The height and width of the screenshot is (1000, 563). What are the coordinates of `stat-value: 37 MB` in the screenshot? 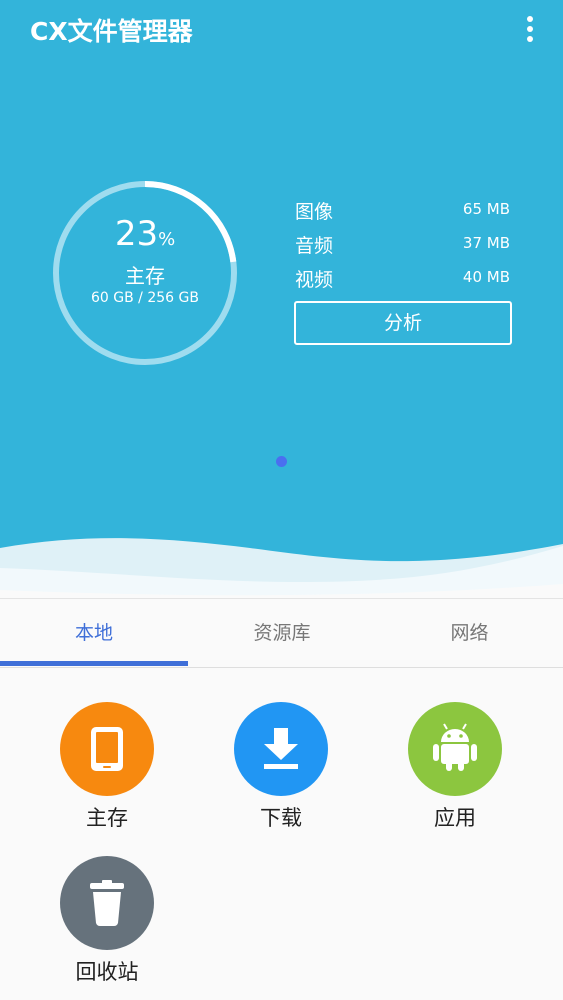 It's located at (486, 243).